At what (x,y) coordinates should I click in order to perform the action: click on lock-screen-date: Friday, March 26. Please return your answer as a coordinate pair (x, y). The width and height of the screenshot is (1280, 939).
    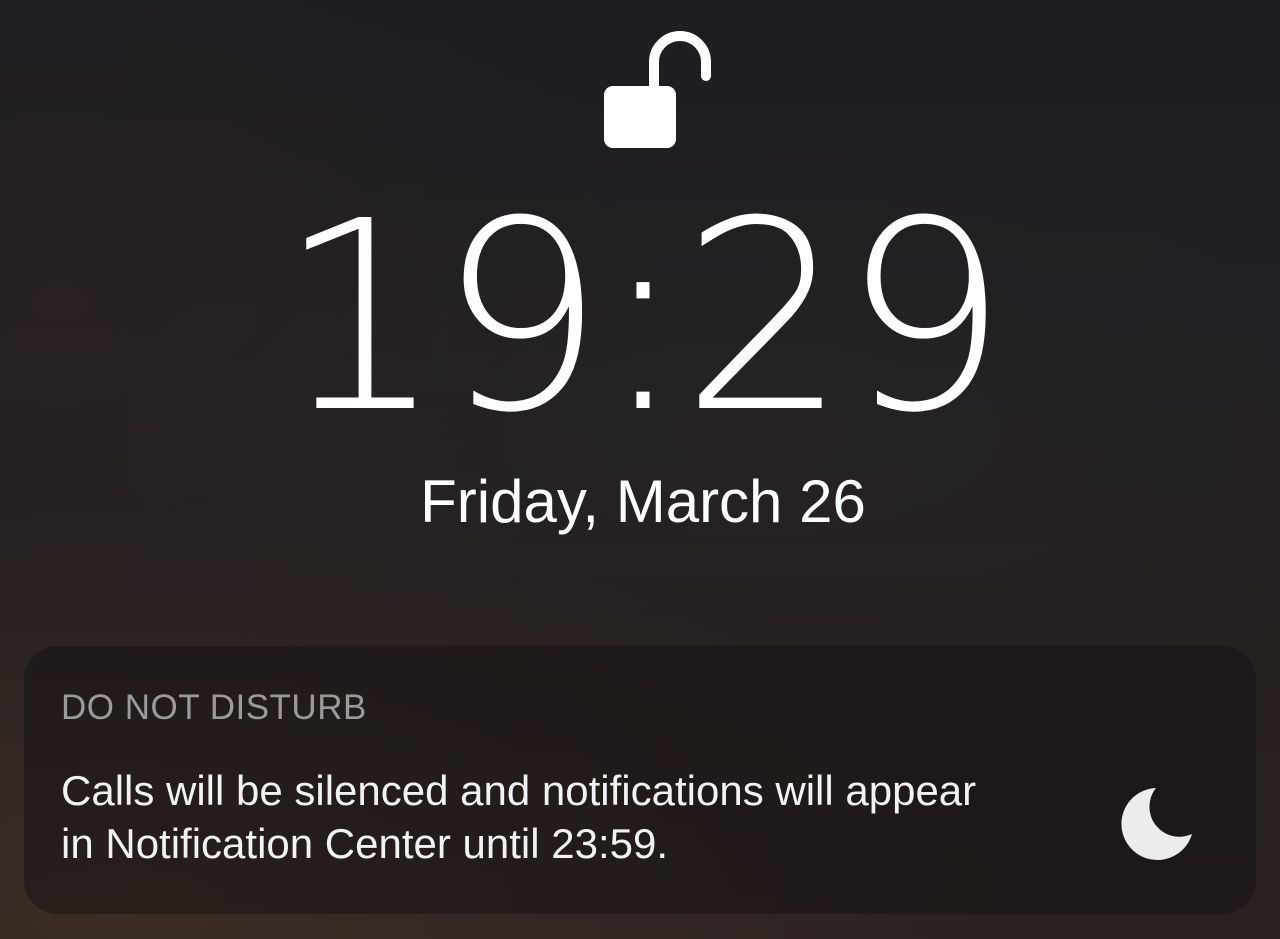
    Looking at the image, I should click on (643, 501).